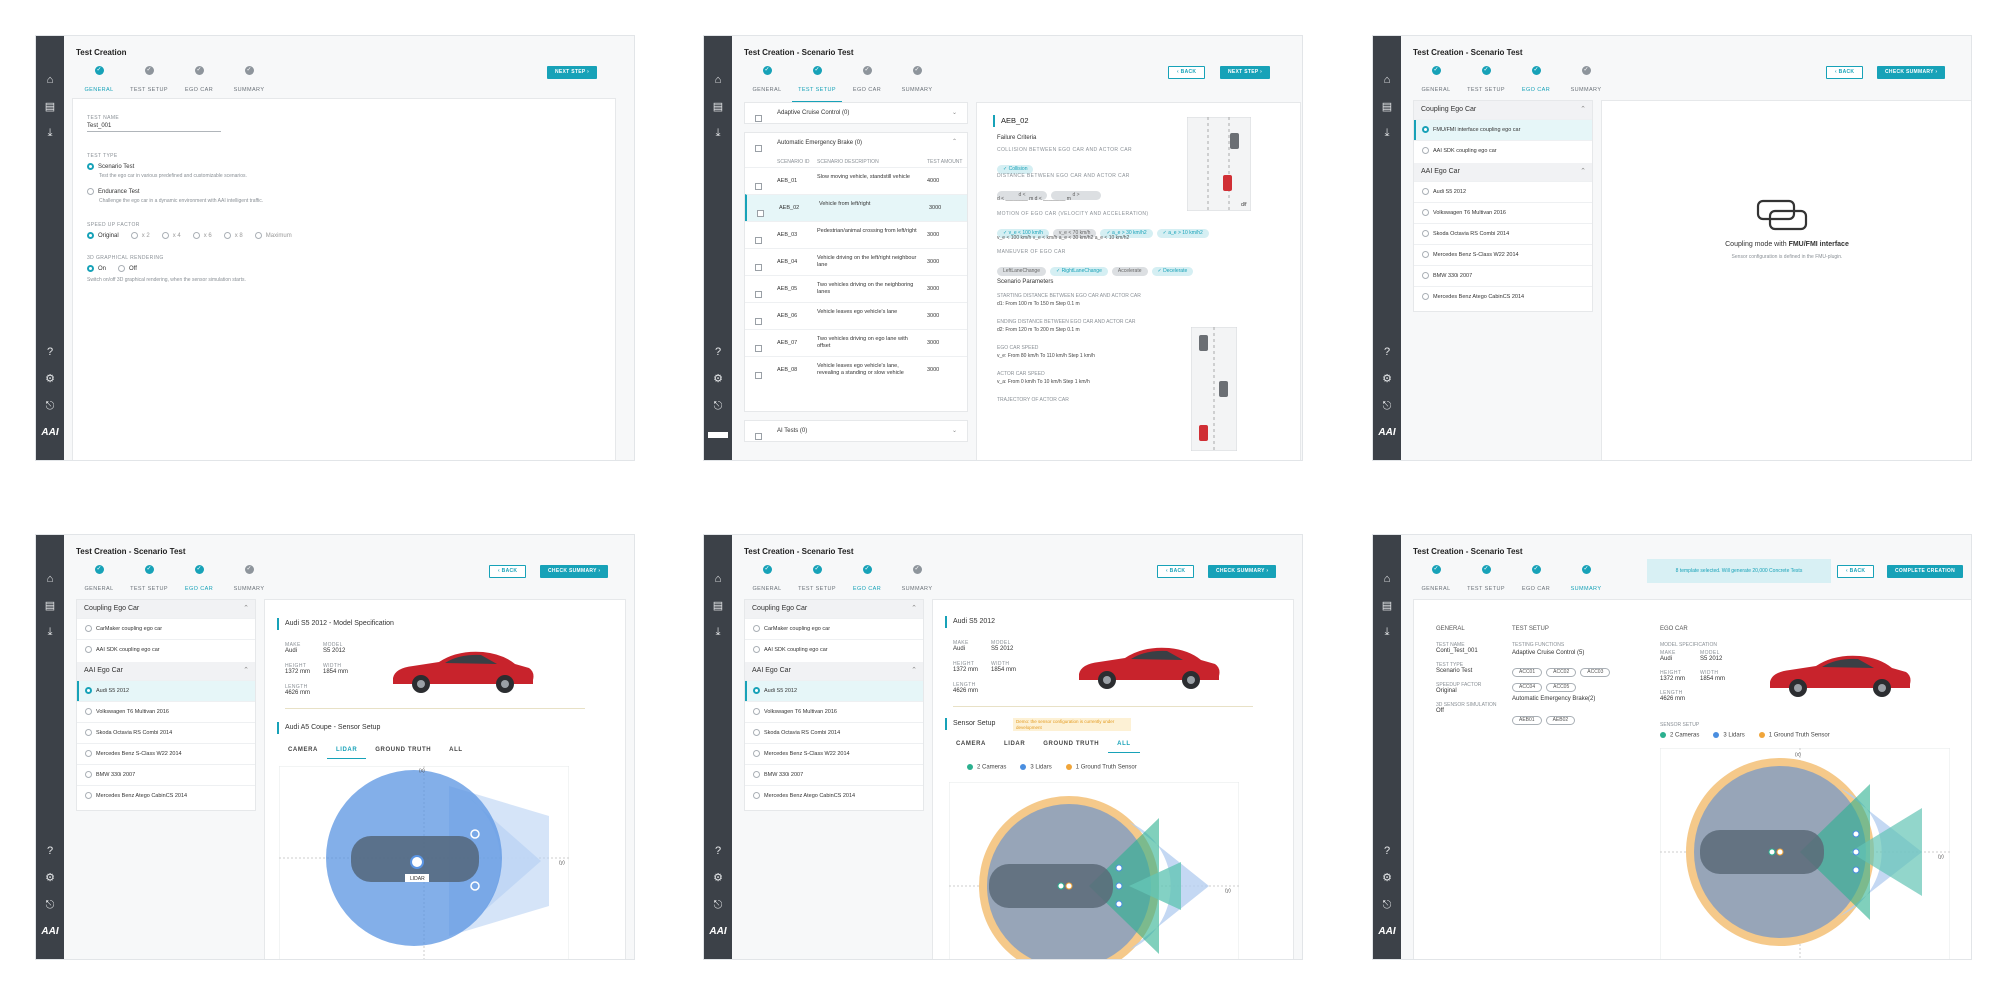 Image resolution: width=2000 pixels, height=995 pixels. What do you see at coordinates (154, 127) in the screenshot?
I see `test-name-input: Test_001` at bounding box center [154, 127].